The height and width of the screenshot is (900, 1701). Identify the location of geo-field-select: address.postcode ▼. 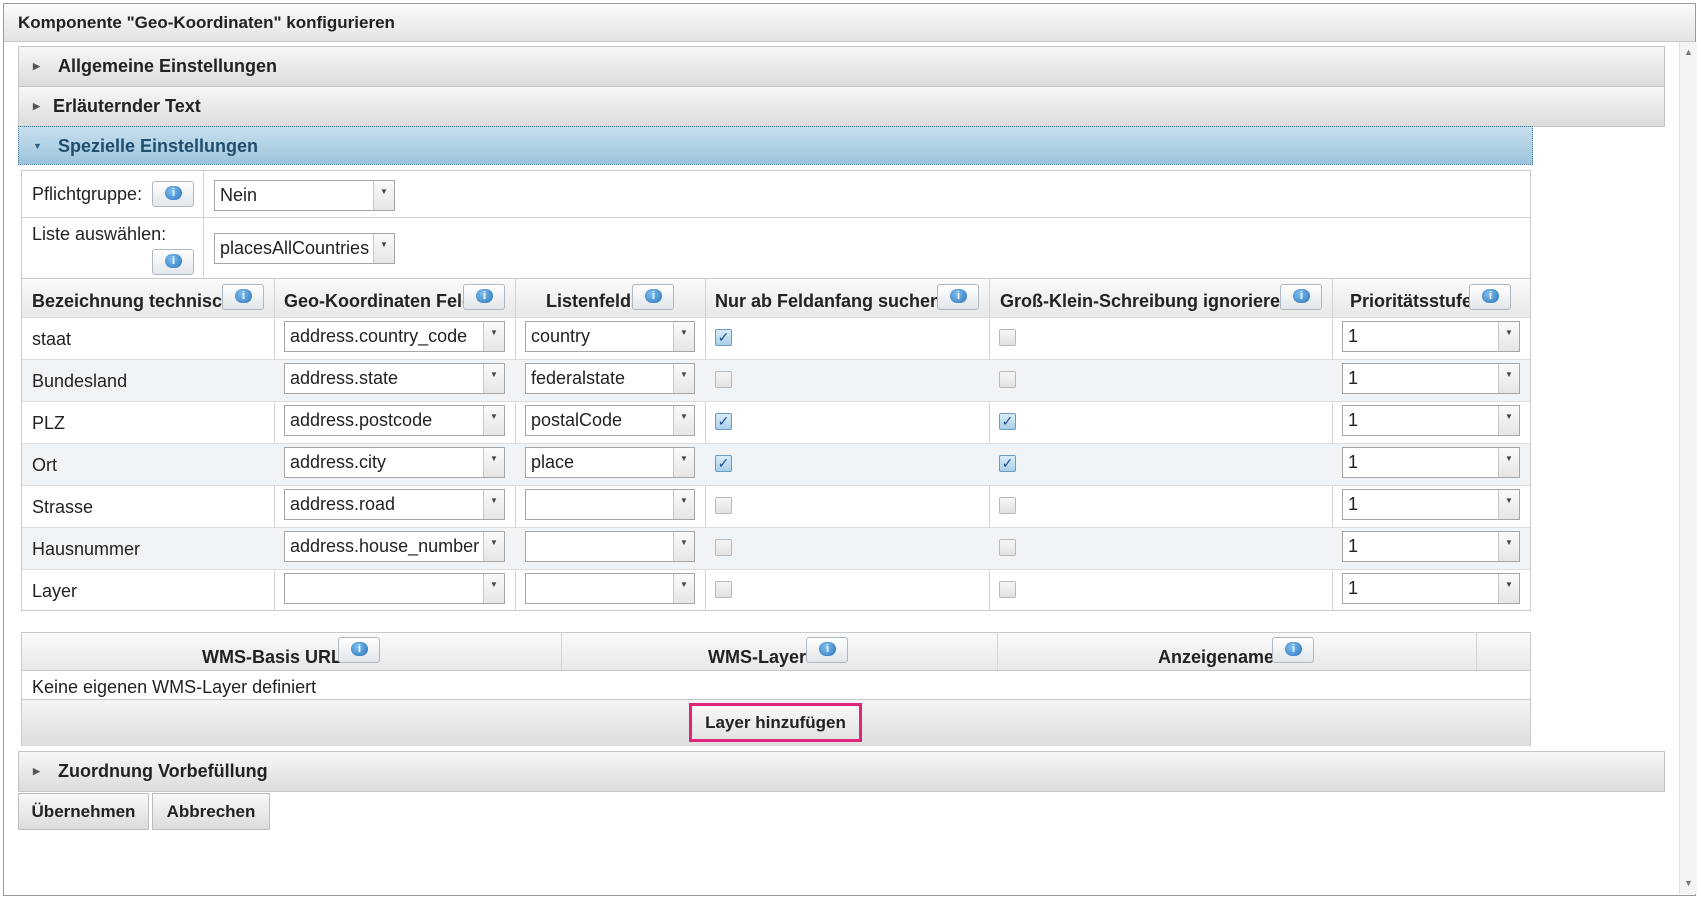
(394, 420).